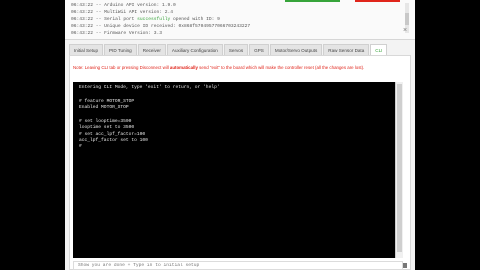  Describe the element at coordinates (151, 49) in the screenshot. I see `tab-receiver: Receiver` at that location.